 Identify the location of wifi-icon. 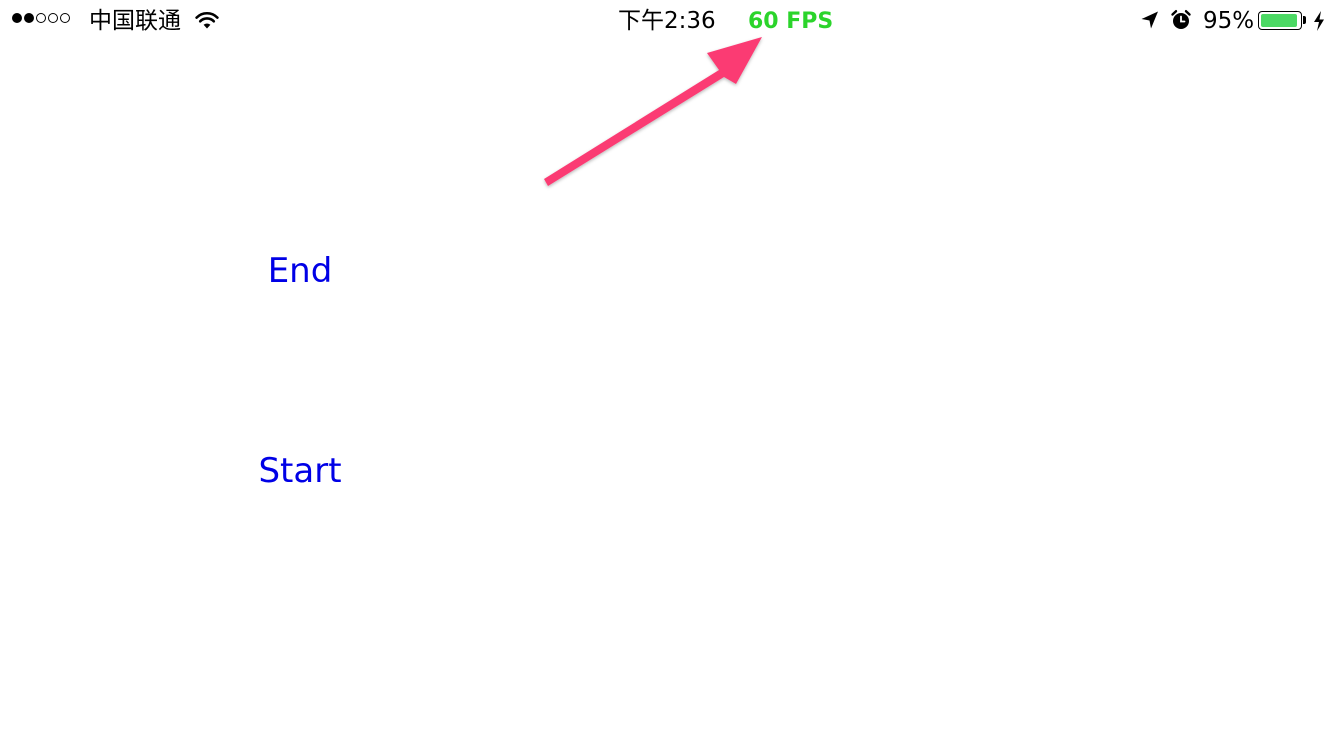
(207, 20).